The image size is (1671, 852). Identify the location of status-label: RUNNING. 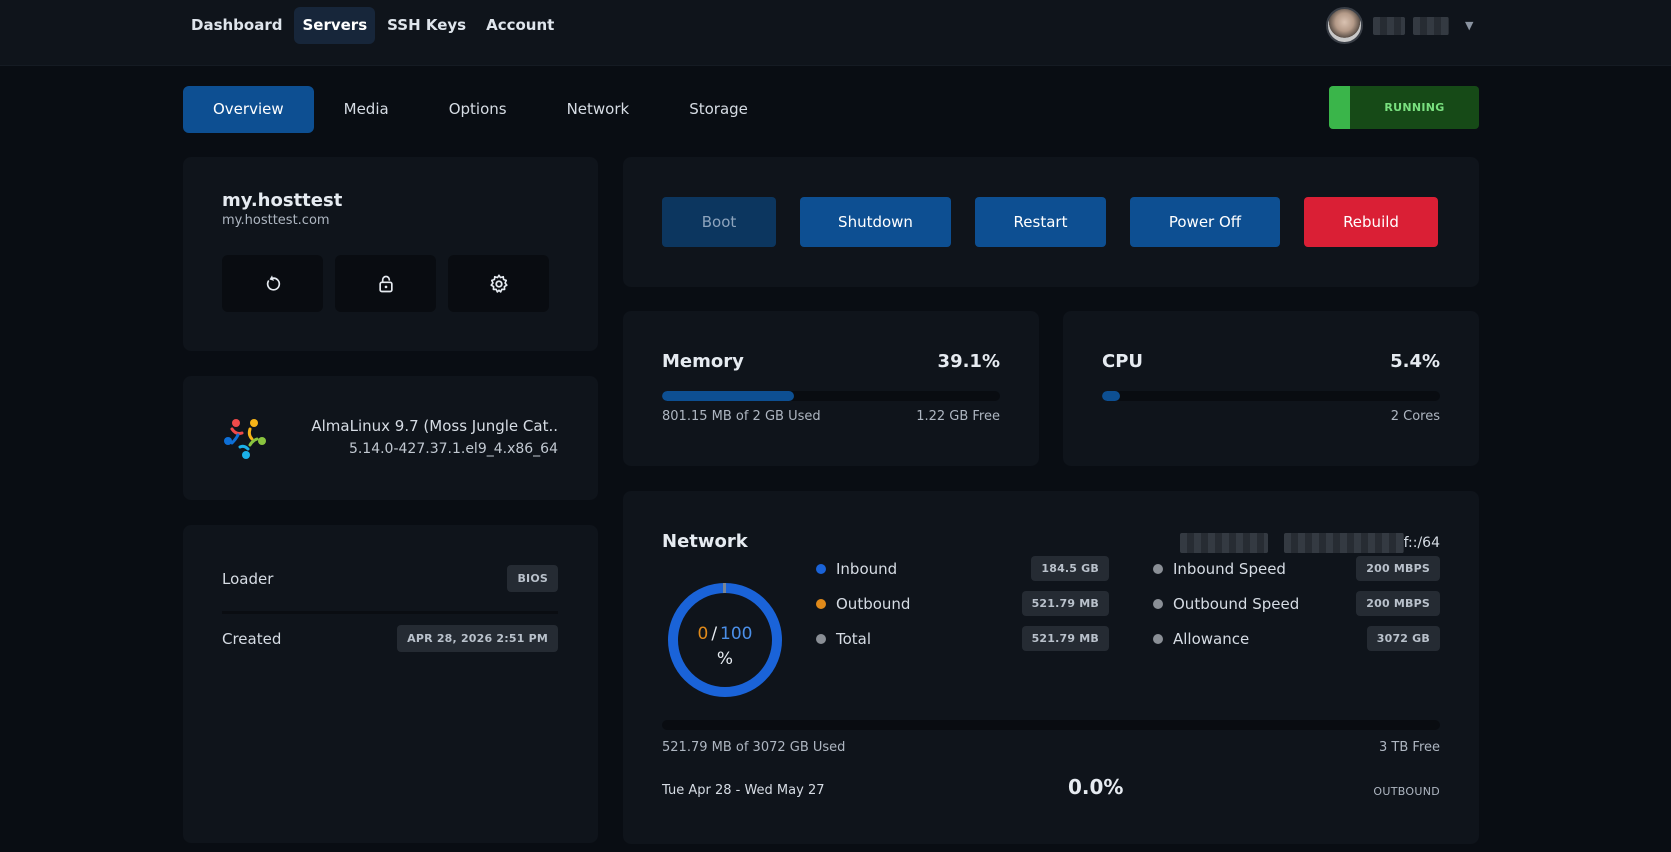
(1414, 107).